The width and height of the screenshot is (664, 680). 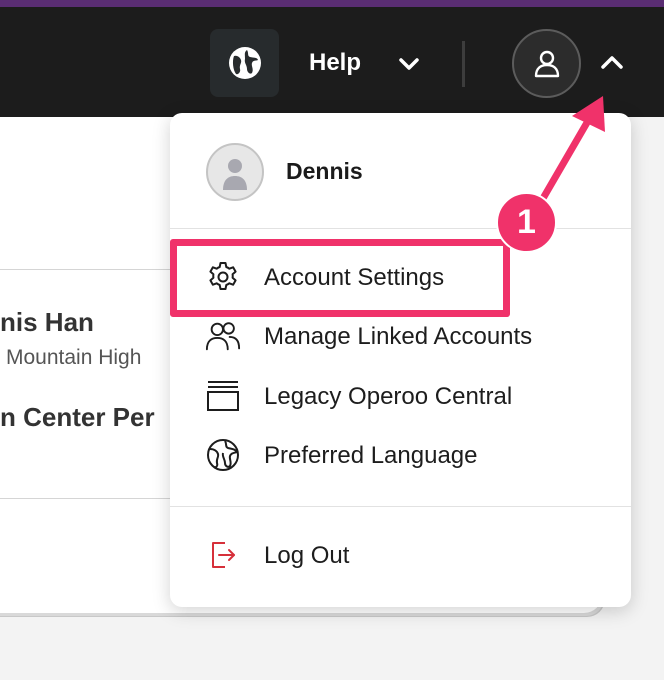 What do you see at coordinates (371, 455) in the screenshot?
I see `preferred-language-label: Preferred Language` at bounding box center [371, 455].